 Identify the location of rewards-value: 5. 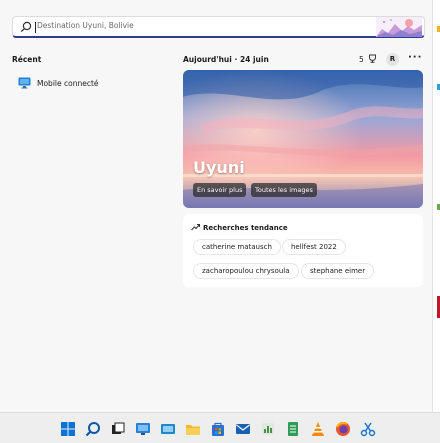
(361, 59).